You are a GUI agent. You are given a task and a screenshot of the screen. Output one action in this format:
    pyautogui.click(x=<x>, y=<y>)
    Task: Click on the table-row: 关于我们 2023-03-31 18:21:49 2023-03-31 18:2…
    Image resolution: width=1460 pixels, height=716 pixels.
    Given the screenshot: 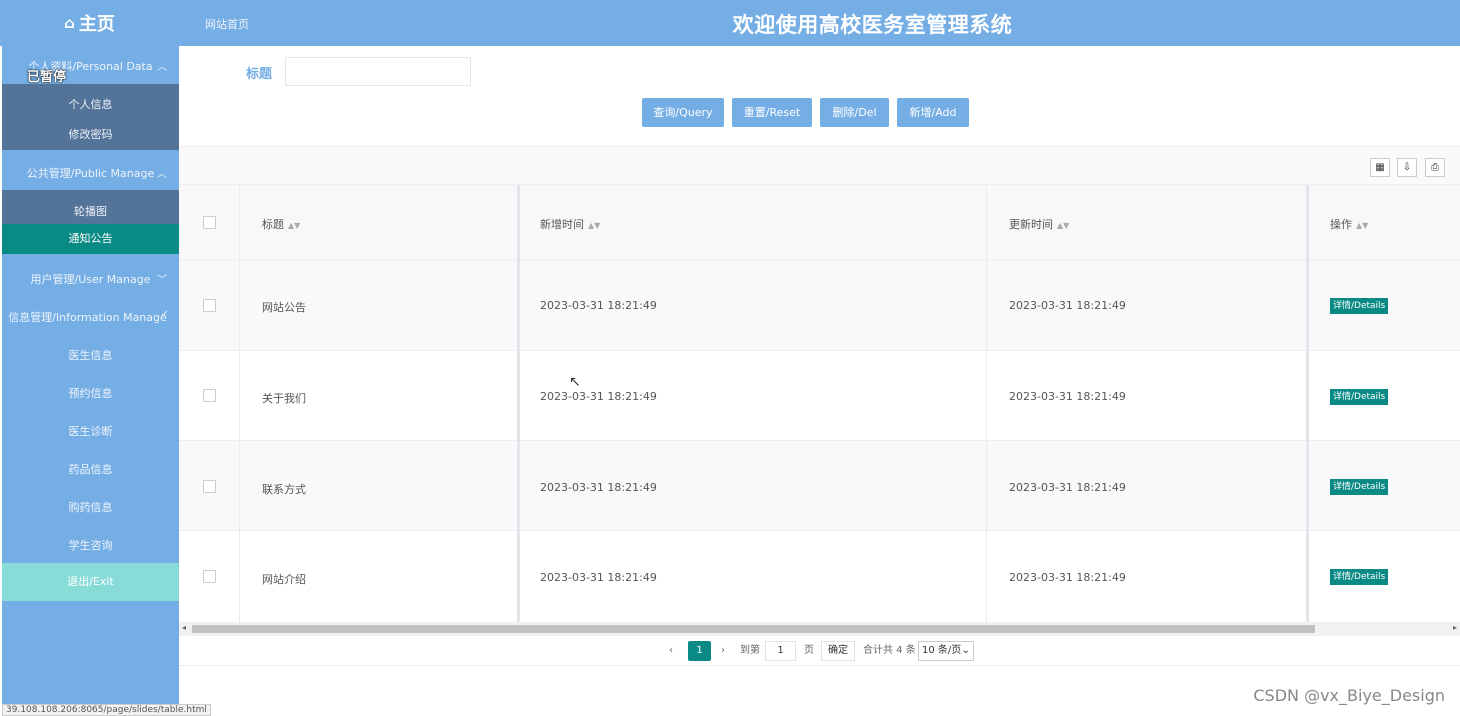 What is the action you would take?
    pyautogui.click(x=819, y=396)
    